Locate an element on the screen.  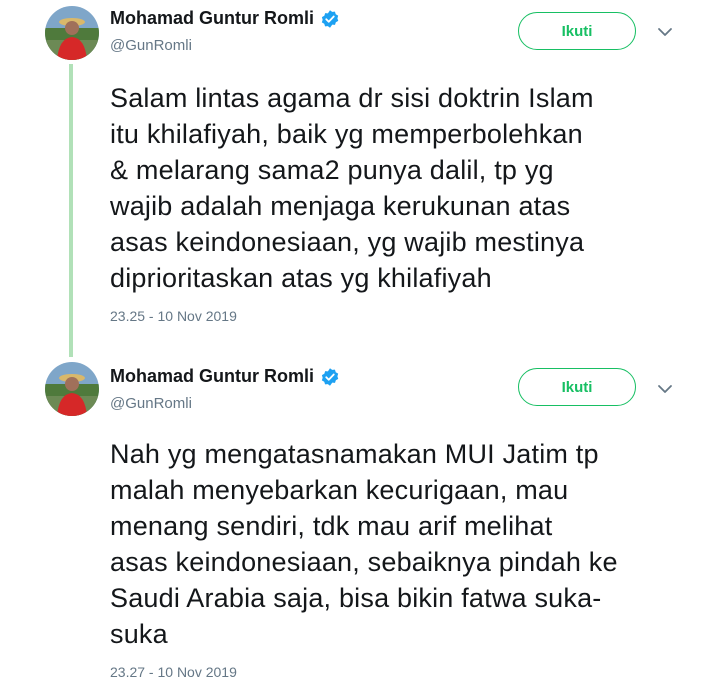
tweet-timestamp: 23.25 - 10 Nov 2019 is located at coordinates (173, 316).